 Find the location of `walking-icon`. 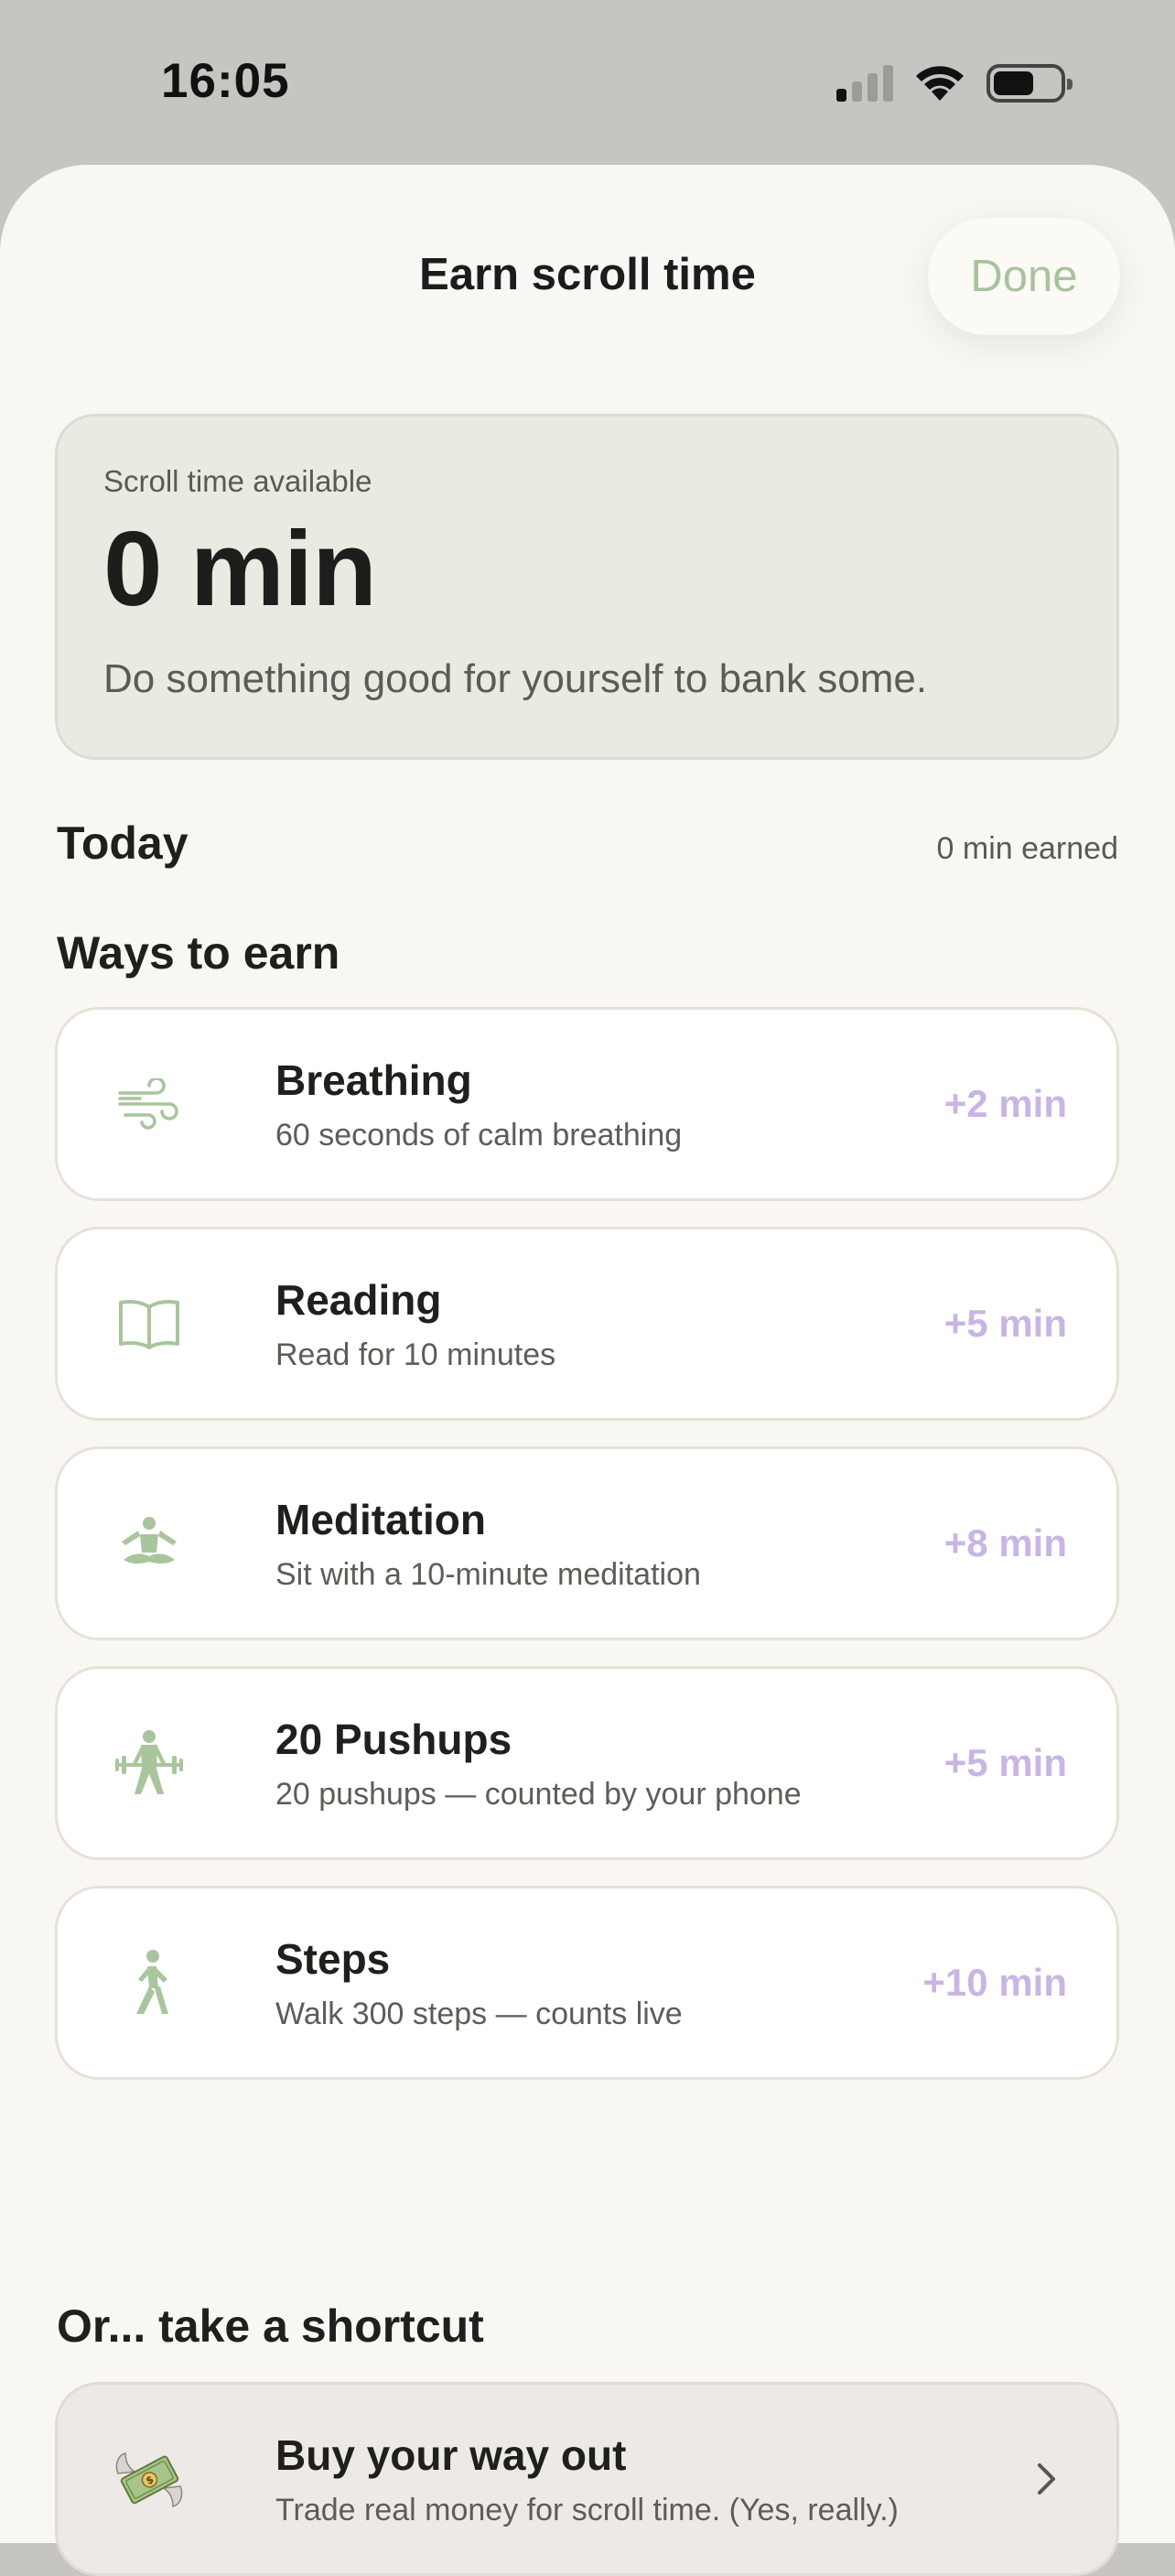

walking-icon is located at coordinates (149, 1983).